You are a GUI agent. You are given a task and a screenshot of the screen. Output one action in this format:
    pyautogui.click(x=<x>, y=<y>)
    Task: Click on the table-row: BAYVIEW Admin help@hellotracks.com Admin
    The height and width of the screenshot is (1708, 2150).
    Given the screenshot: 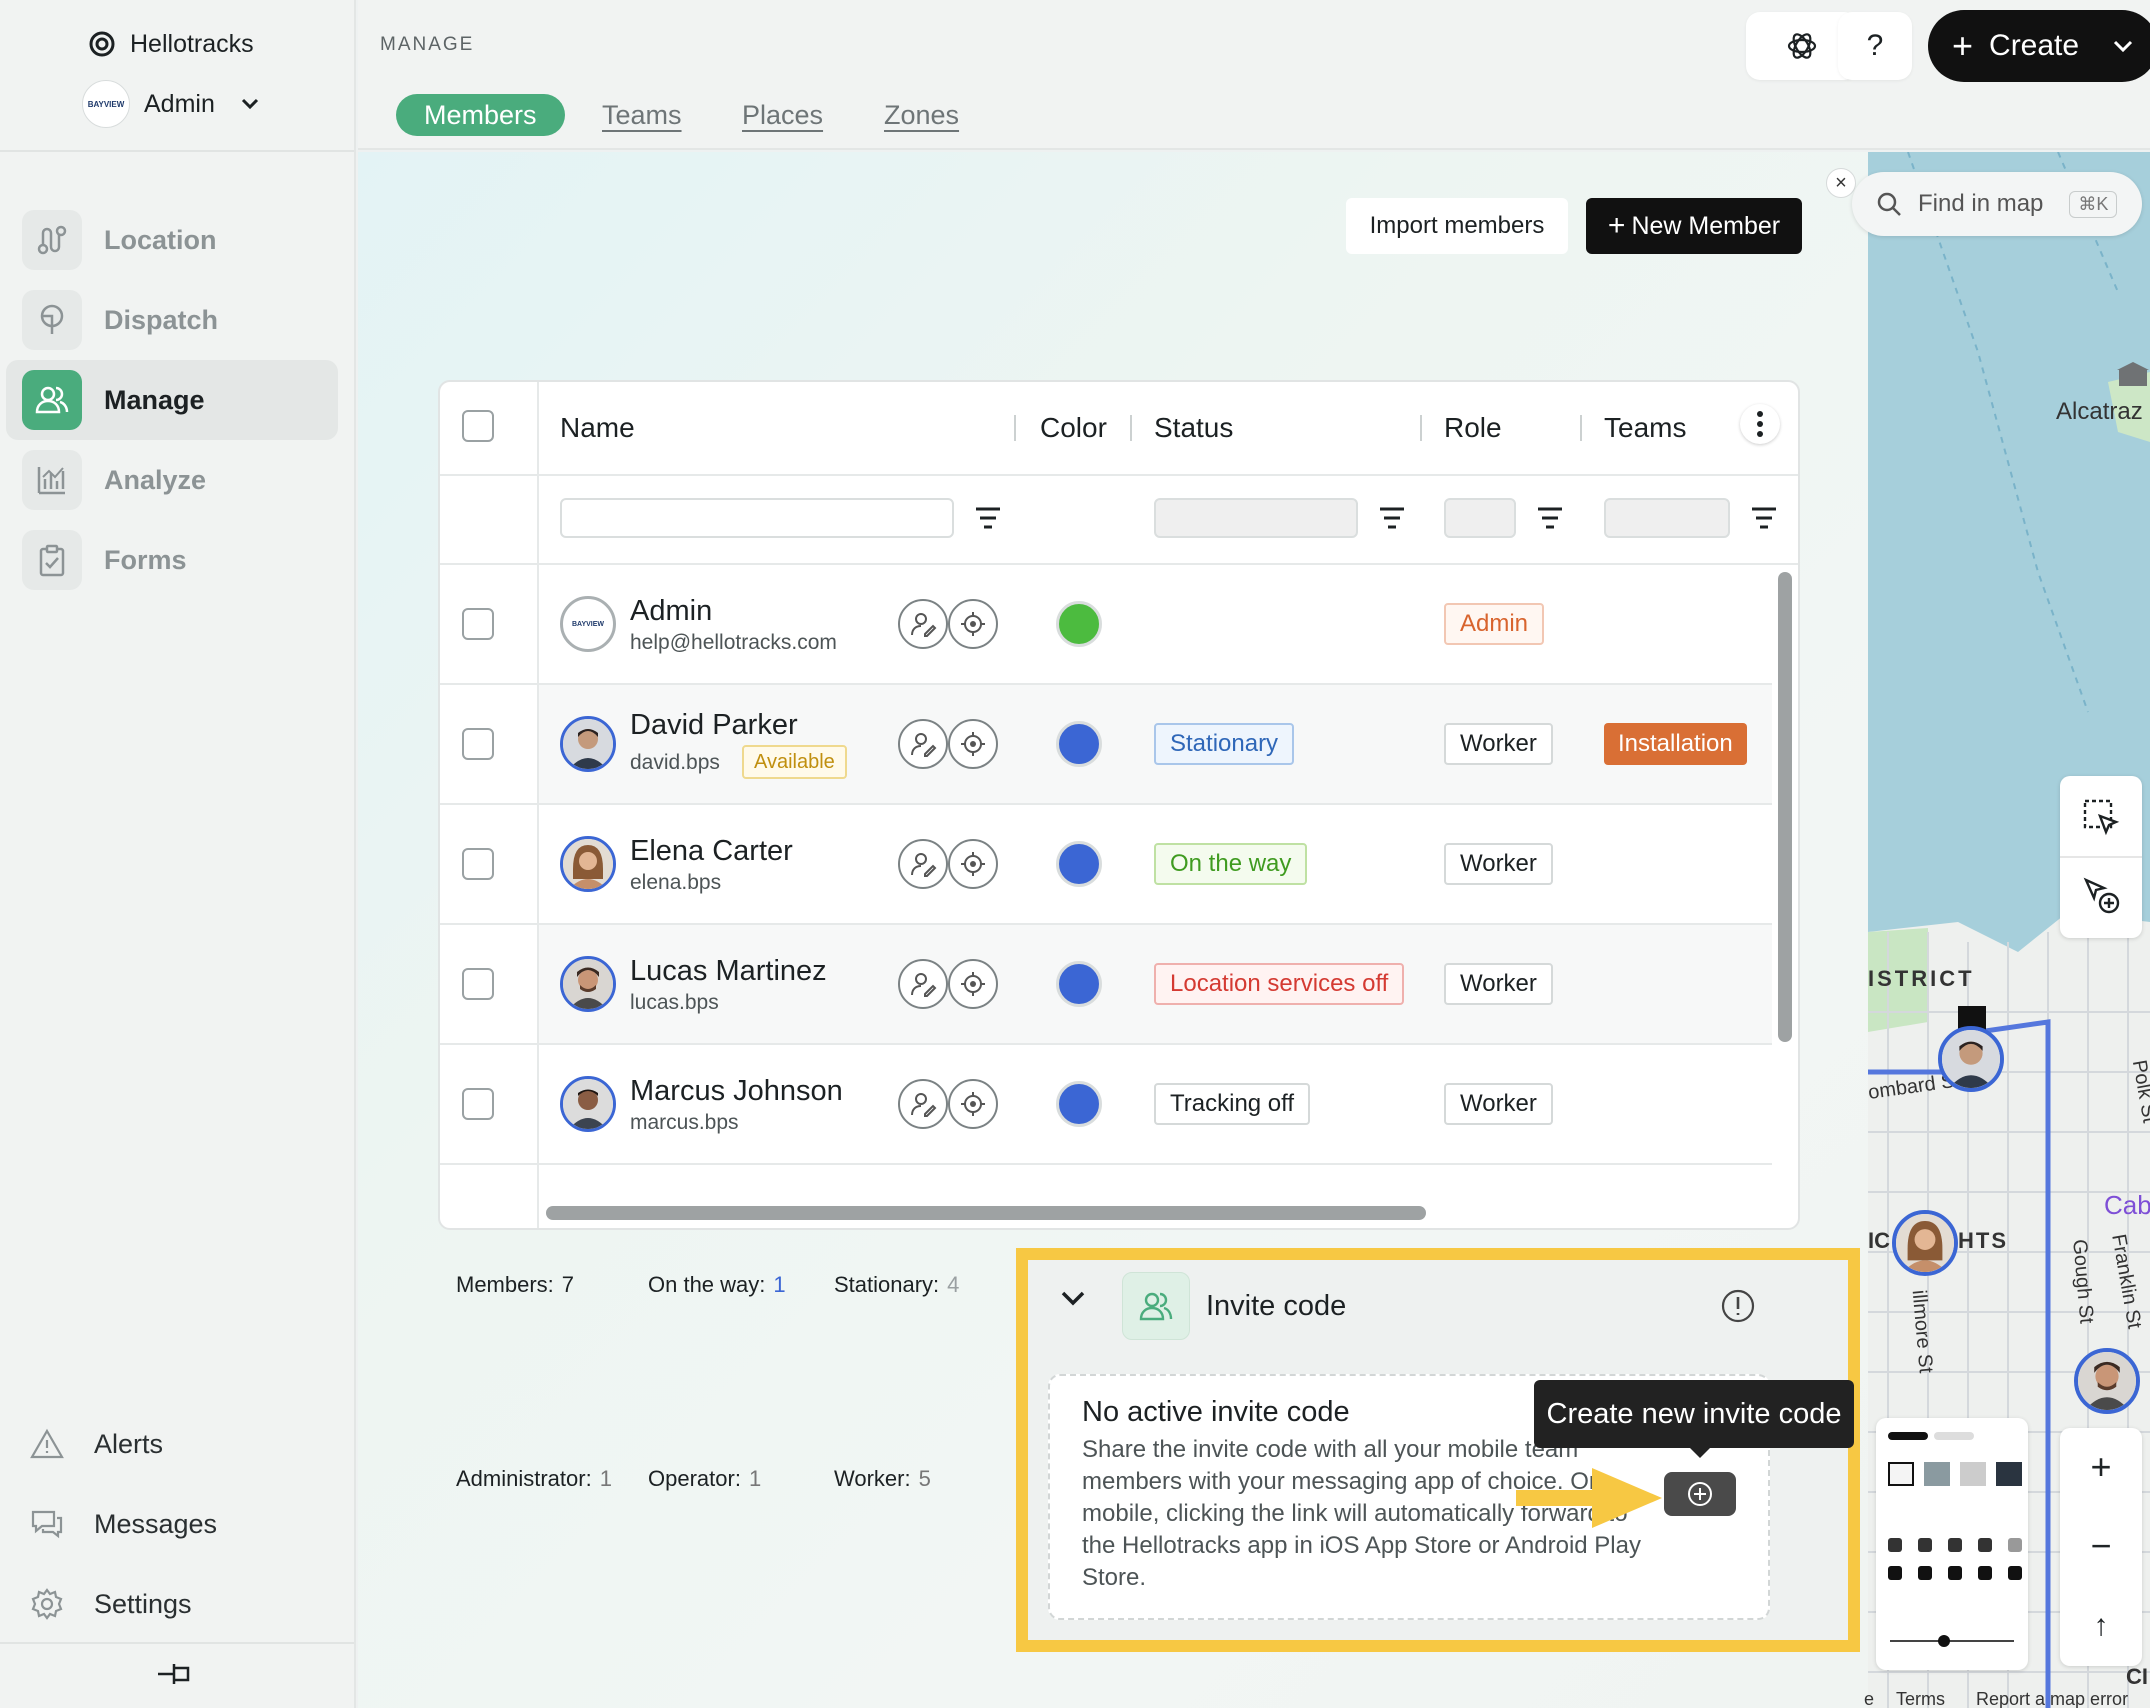 What is the action you would take?
    pyautogui.click(x=1106, y=624)
    